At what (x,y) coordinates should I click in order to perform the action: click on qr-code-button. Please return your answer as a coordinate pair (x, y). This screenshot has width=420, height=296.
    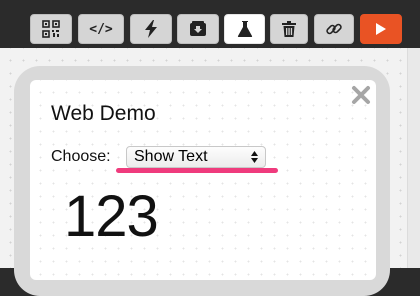
    Looking at the image, I should click on (51, 29).